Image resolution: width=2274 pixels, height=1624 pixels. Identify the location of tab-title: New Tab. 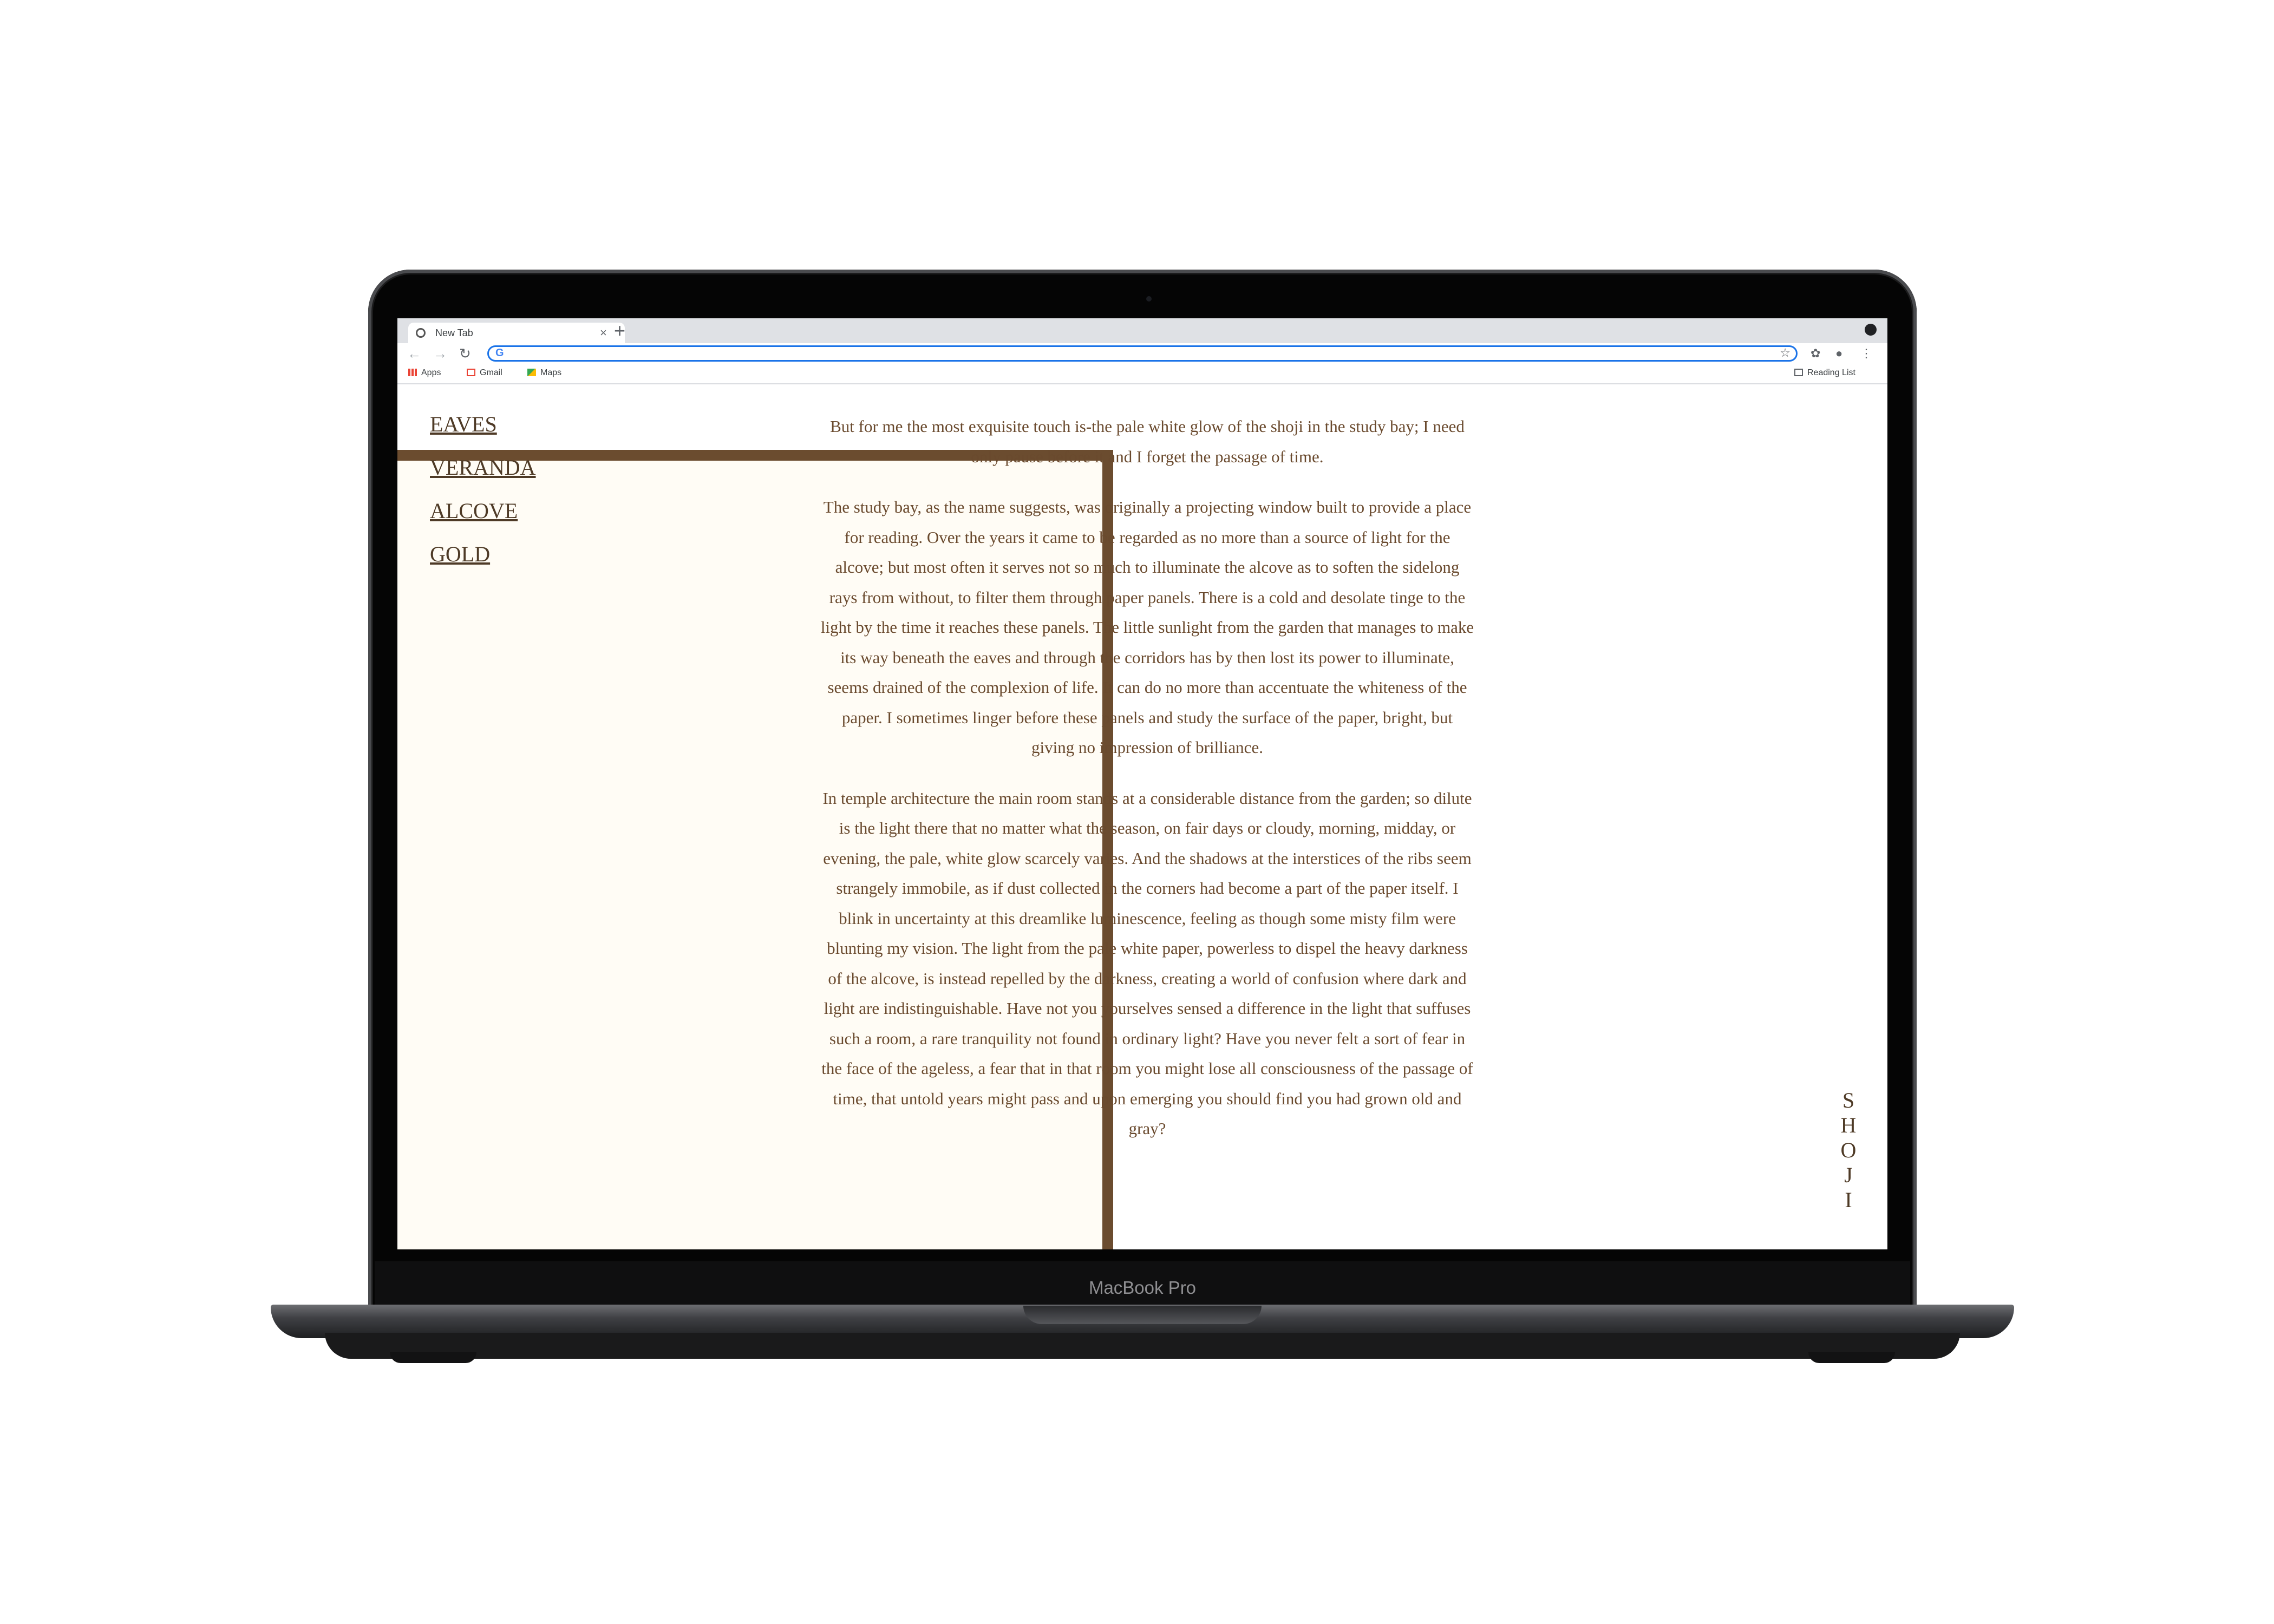
(454, 333).